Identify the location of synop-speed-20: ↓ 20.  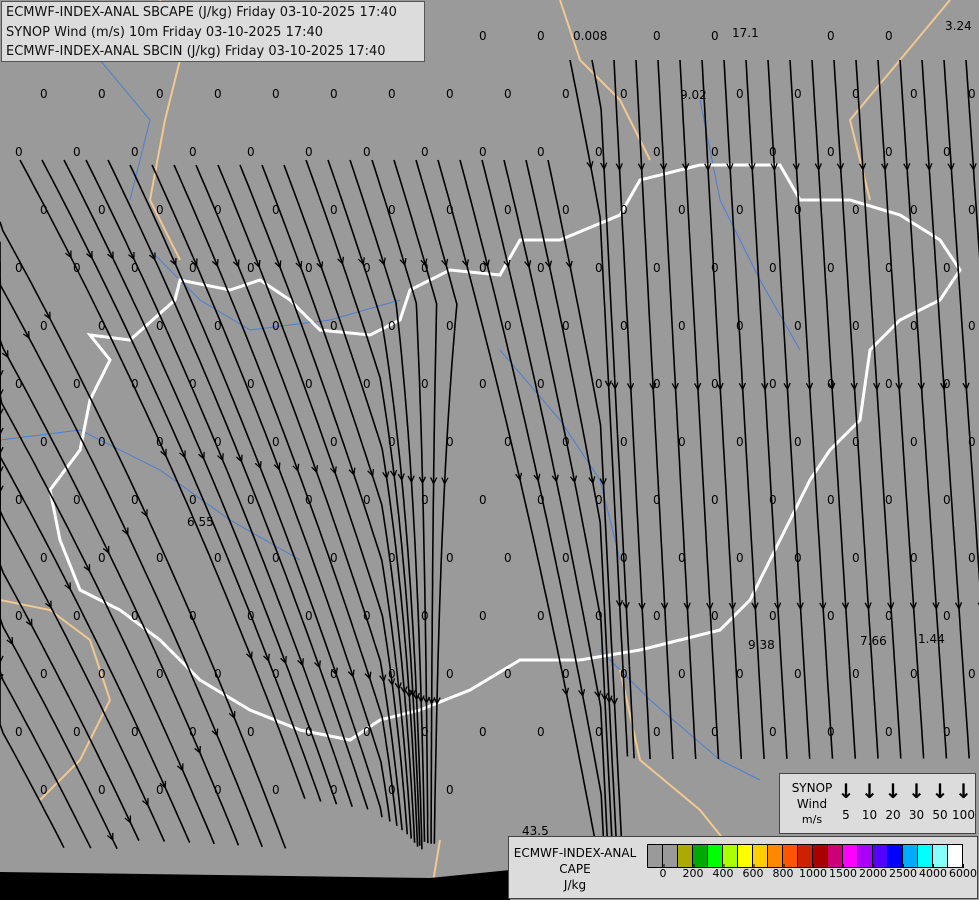
(893, 801).